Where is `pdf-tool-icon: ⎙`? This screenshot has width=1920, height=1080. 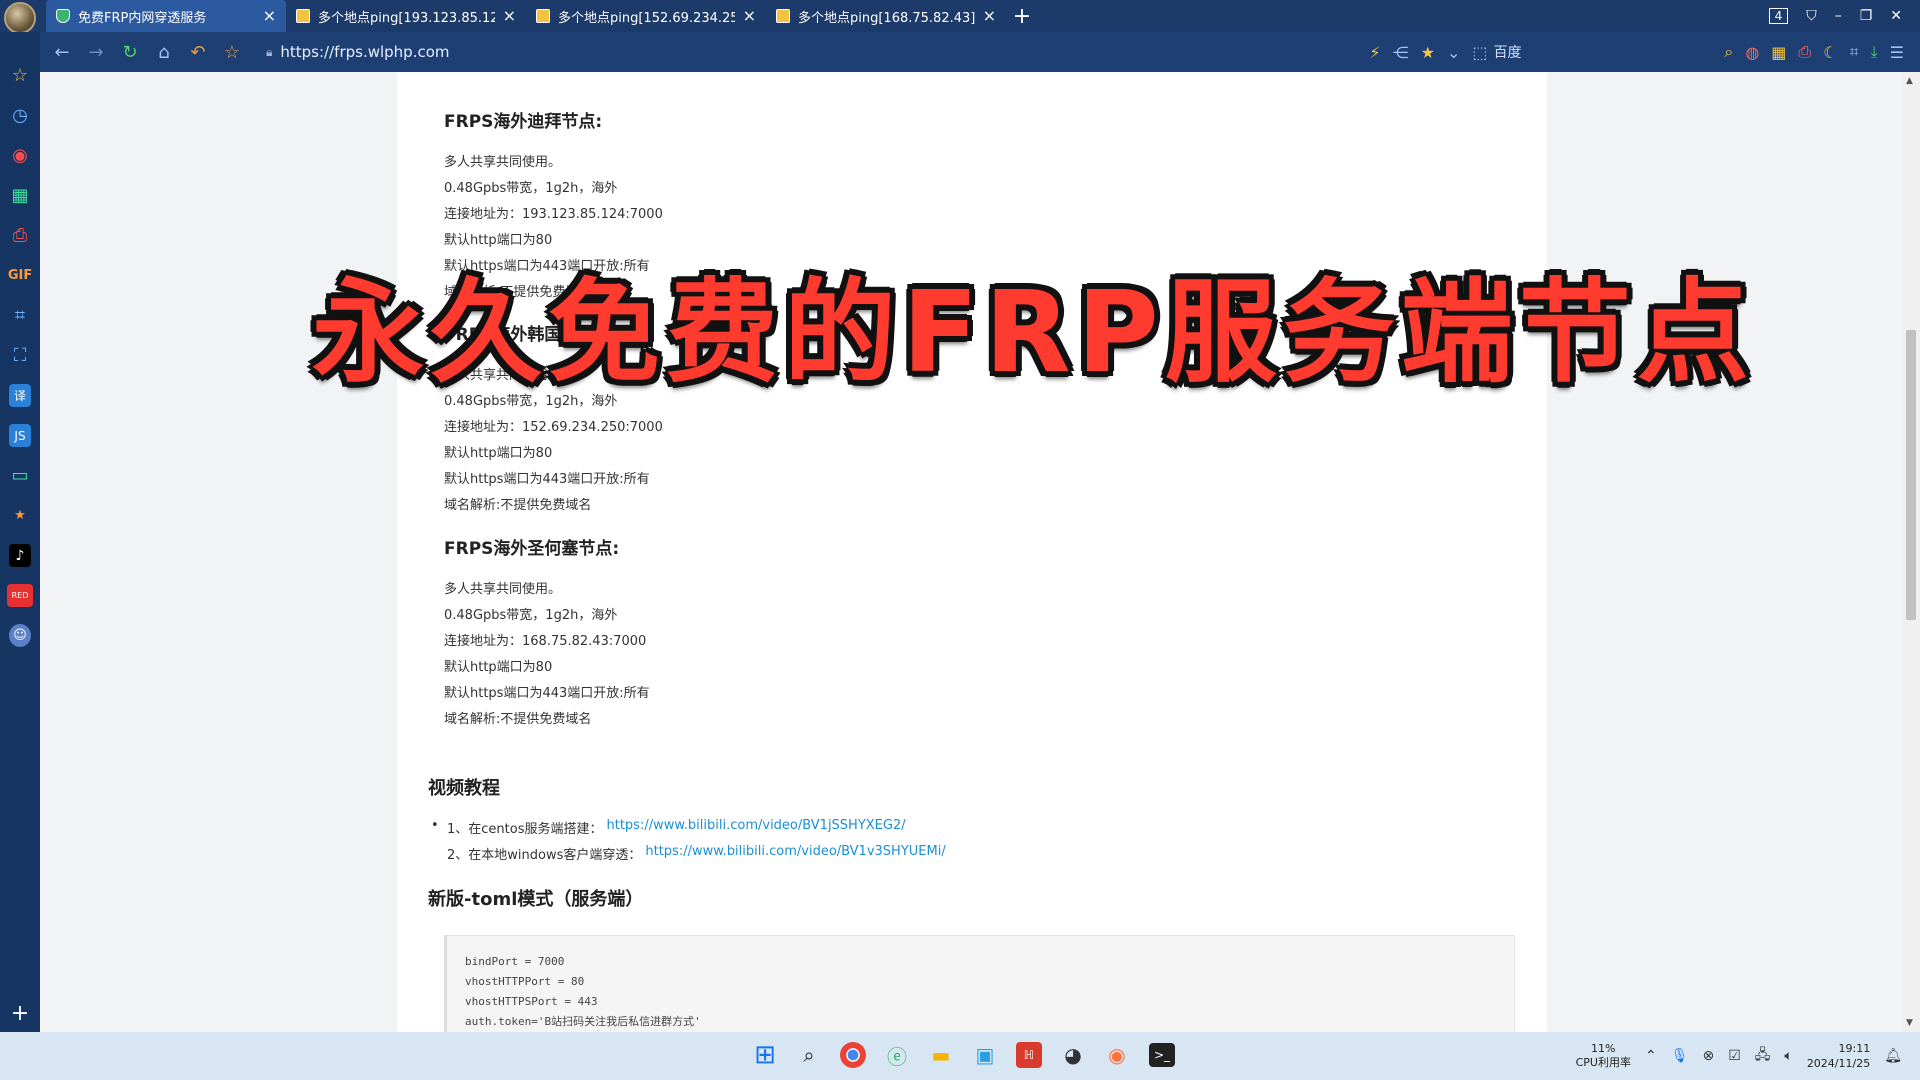
pdf-tool-icon: ⎙ is located at coordinates (1804, 52).